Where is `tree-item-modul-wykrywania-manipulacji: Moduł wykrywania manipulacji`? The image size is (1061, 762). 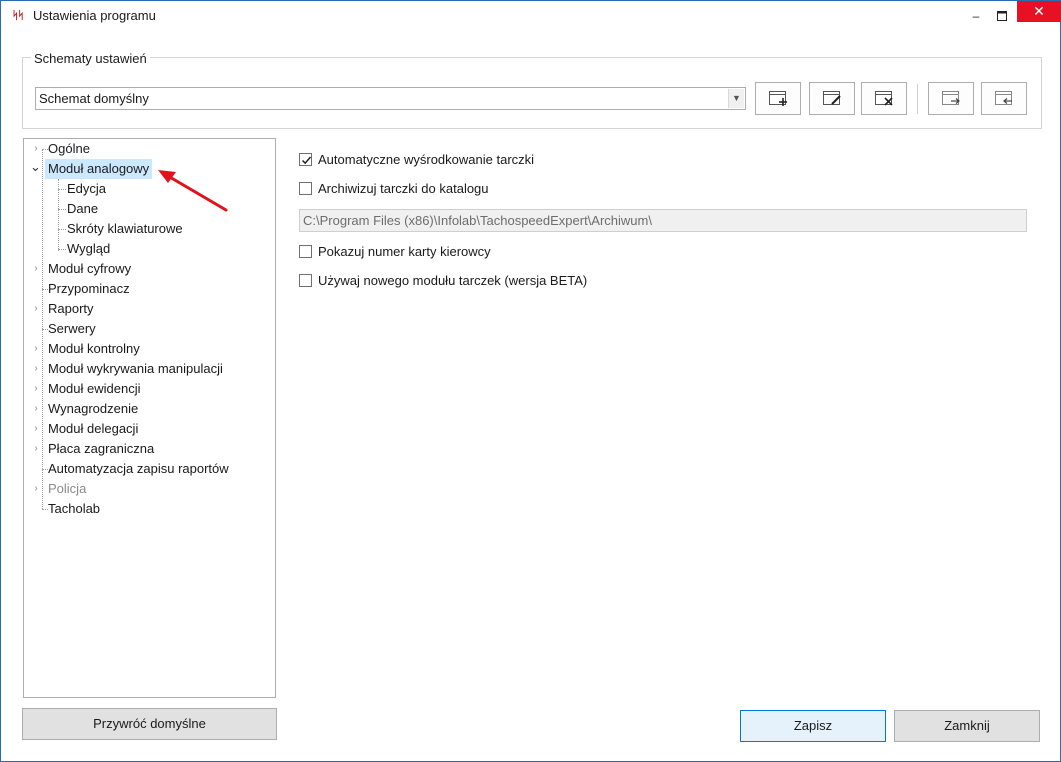
tree-item-modul-wykrywania-manipulacji: Moduł wykrywania manipulacji is located at coordinates (135, 369).